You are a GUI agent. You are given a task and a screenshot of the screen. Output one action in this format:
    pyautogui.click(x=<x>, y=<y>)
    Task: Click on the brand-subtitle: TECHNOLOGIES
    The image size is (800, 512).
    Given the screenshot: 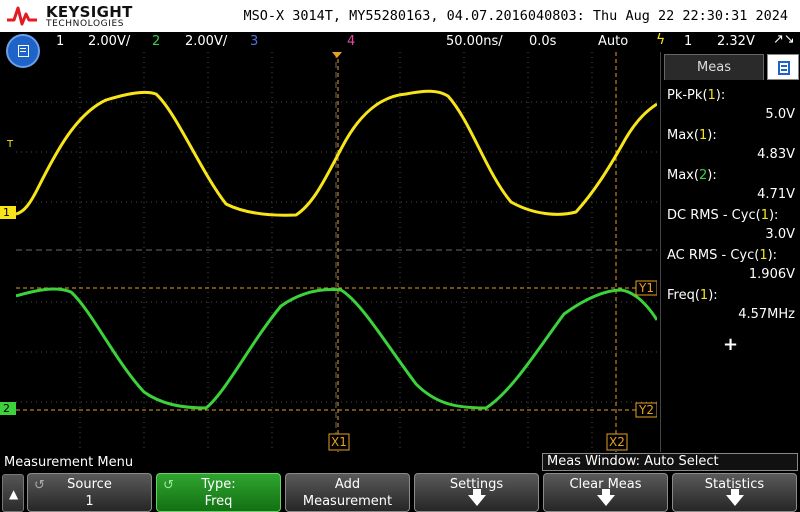 What is the action you would take?
    pyautogui.click(x=85, y=24)
    